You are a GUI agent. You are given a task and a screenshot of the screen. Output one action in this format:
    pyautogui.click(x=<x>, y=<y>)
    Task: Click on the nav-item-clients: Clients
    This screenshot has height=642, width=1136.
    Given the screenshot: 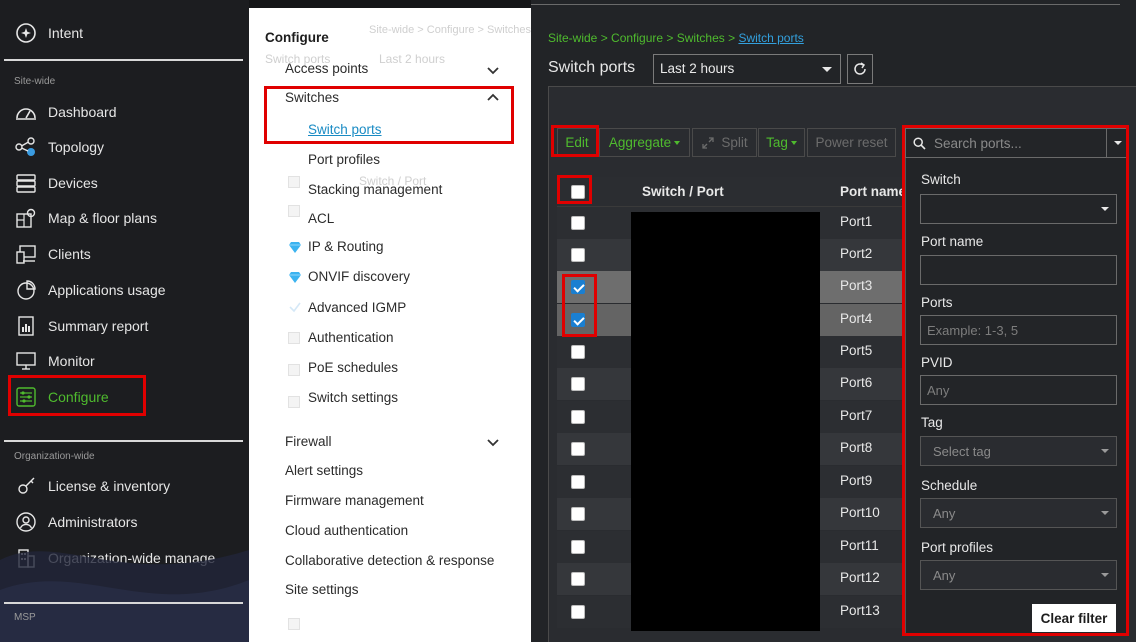 What is the action you would take?
    pyautogui.click(x=127, y=254)
    